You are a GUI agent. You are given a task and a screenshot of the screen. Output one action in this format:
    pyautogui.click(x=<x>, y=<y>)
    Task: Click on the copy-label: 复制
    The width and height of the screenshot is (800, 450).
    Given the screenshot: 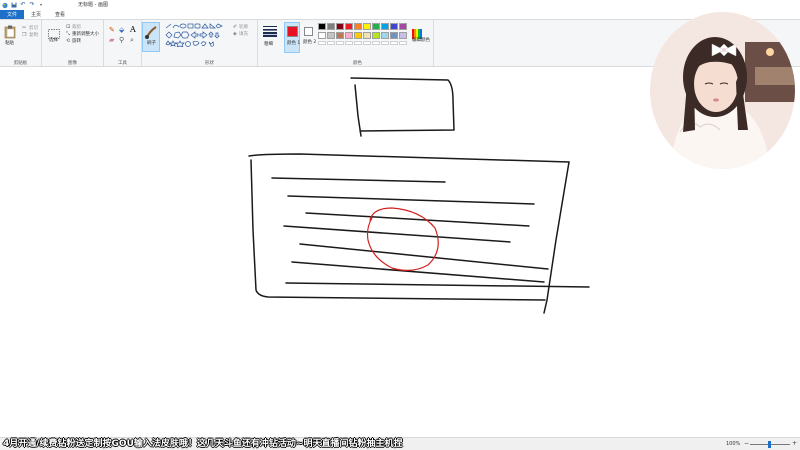 What is the action you would take?
    pyautogui.click(x=33, y=35)
    